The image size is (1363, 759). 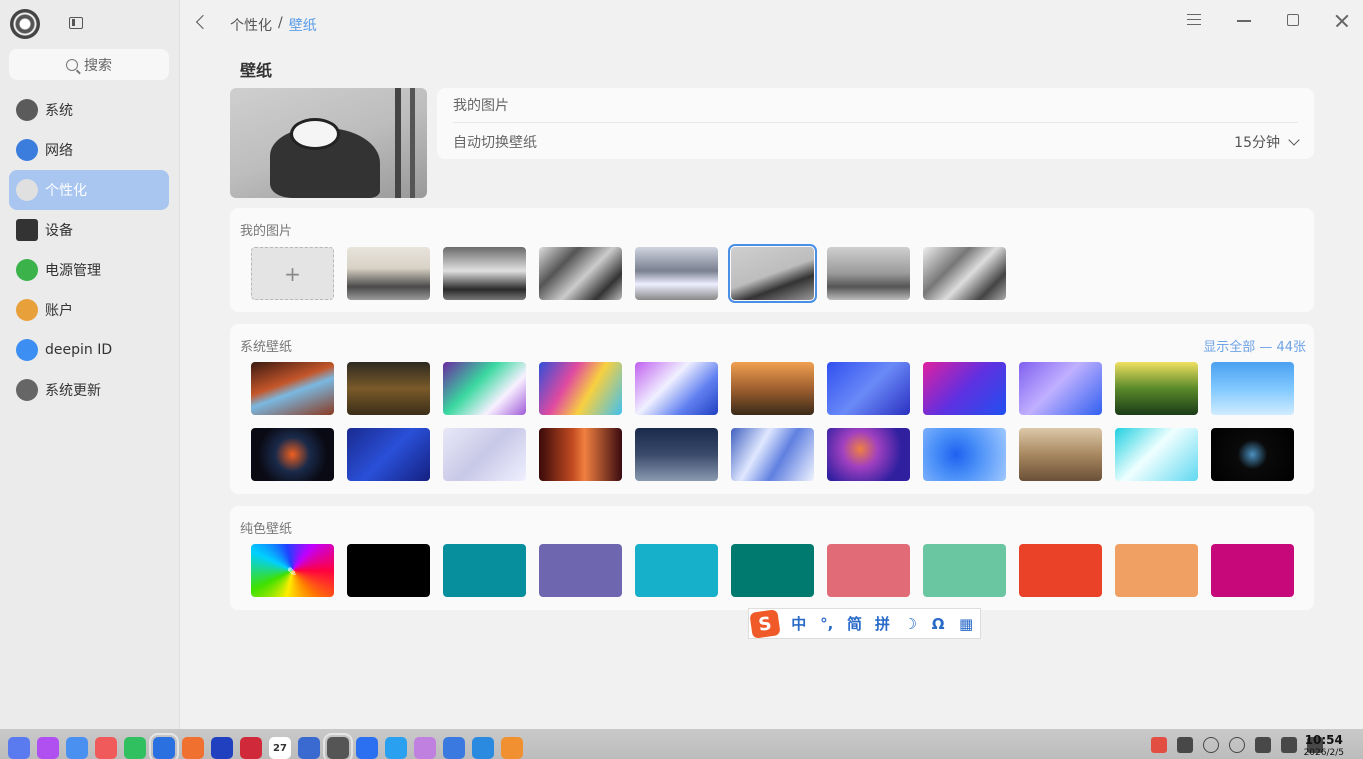 I want to click on minimize-icon, so click(x=1244, y=21).